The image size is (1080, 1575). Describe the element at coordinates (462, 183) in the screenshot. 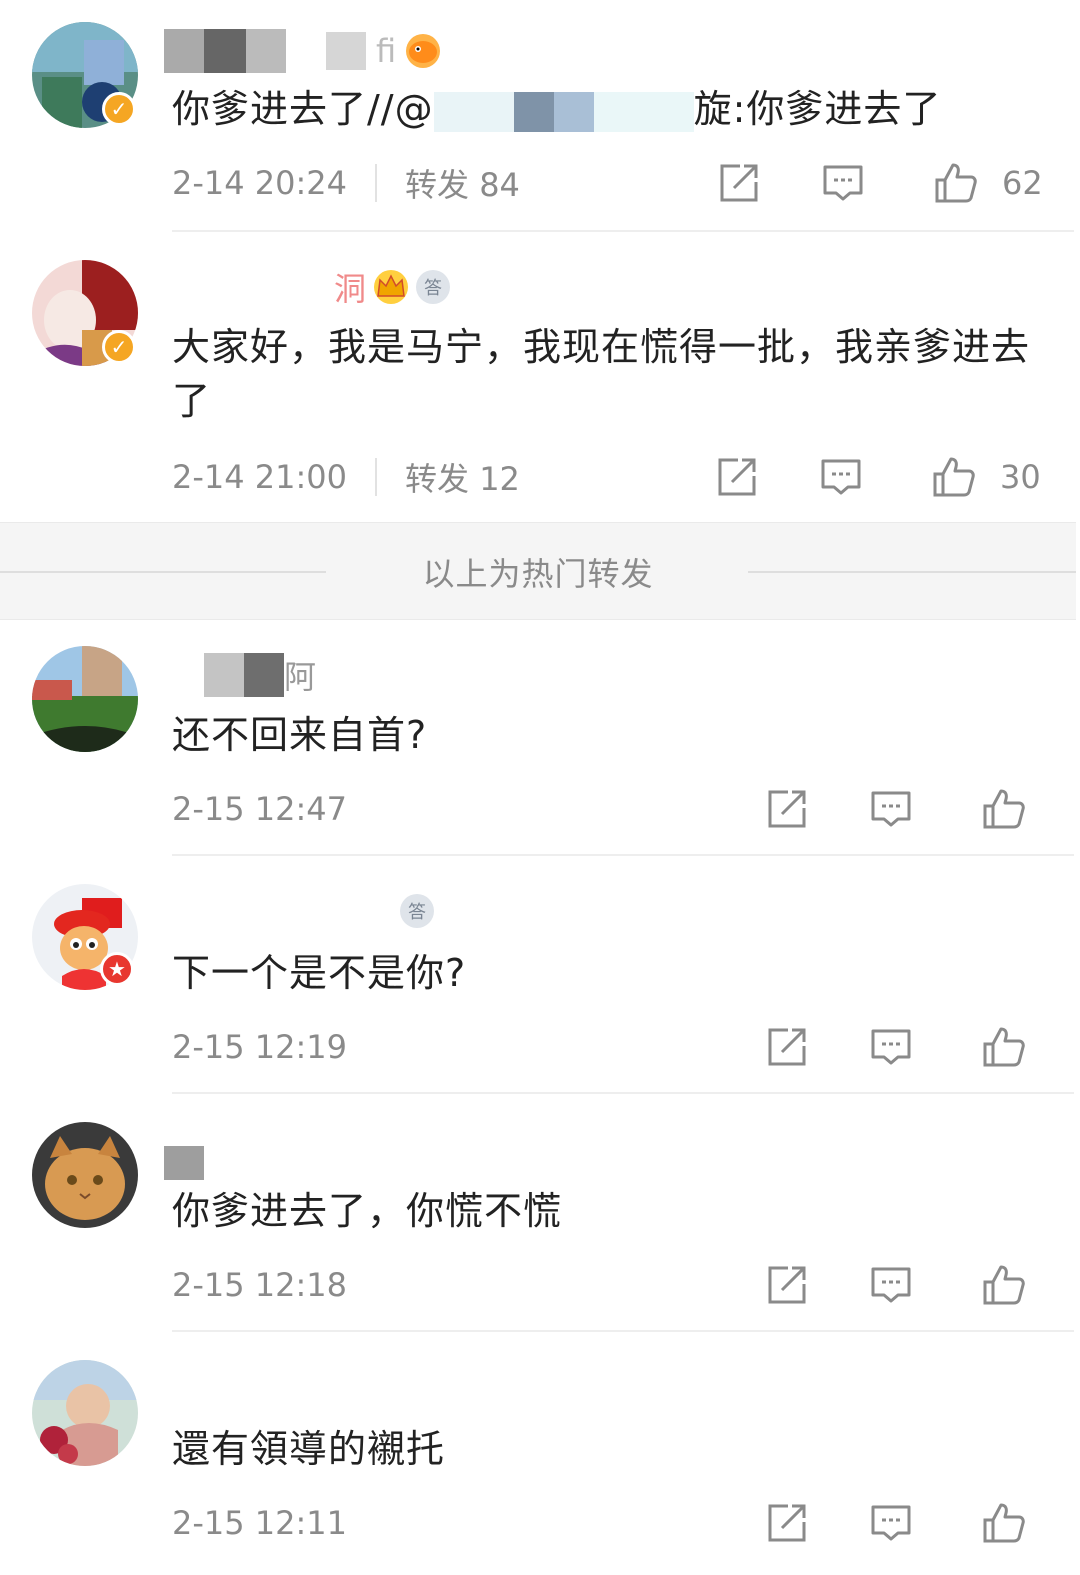

I see `repost-count: 转发 84` at that location.